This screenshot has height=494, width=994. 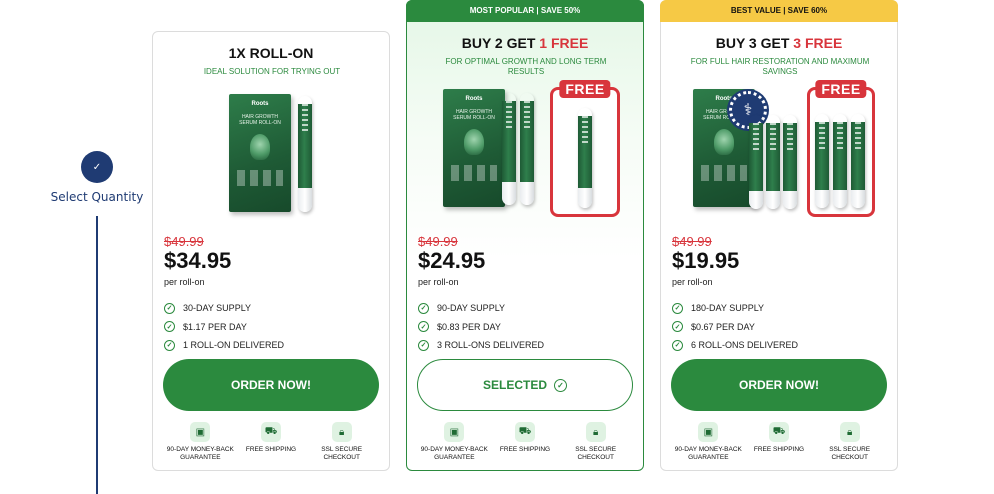 What do you see at coordinates (779, 43) in the screenshot?
I see `package-title: BUY 3 GET 3 FREE` at bounding box center [779, 43].